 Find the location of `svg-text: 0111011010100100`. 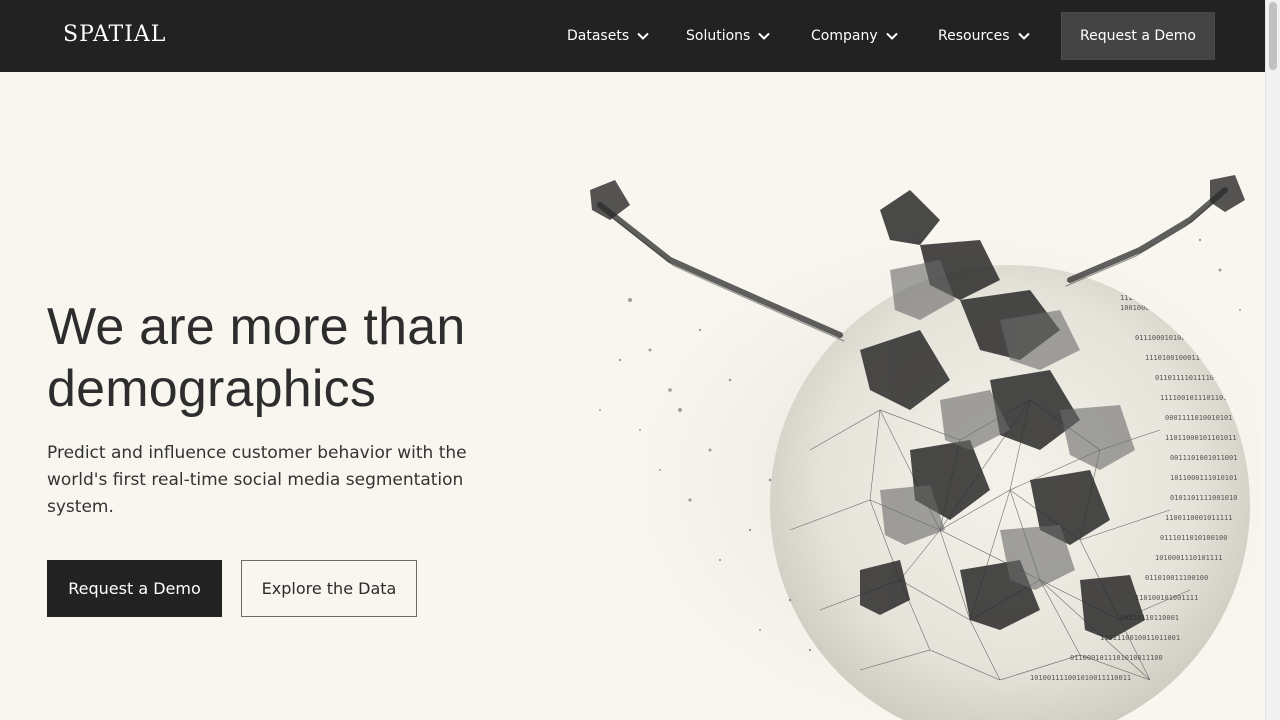

svg-text: 0111011010100100 is located at coordinates (1193, 538).